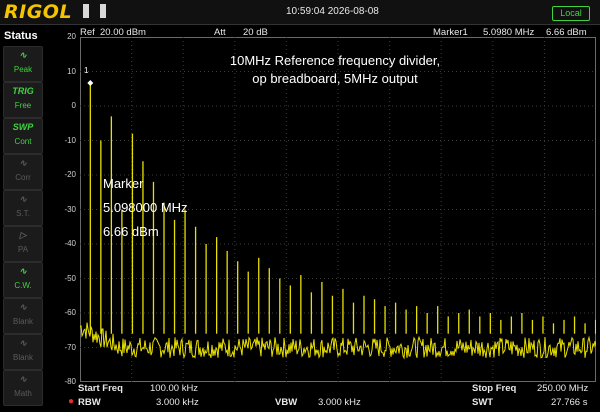 The width and height of the screenshot is (600, 412). What do you see at coordinates (23, 307) in the screenshot?
I see `blank-icon: ∿` at bounding box center [23, 307].